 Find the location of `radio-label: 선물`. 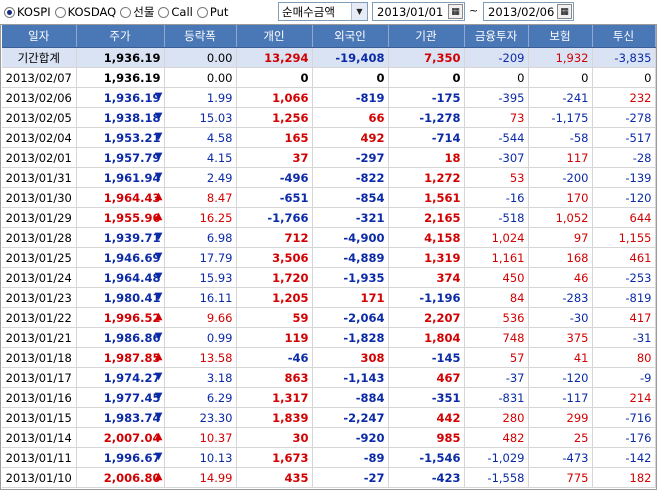

radio-label: 선물 is located at coordinates (144, 12).